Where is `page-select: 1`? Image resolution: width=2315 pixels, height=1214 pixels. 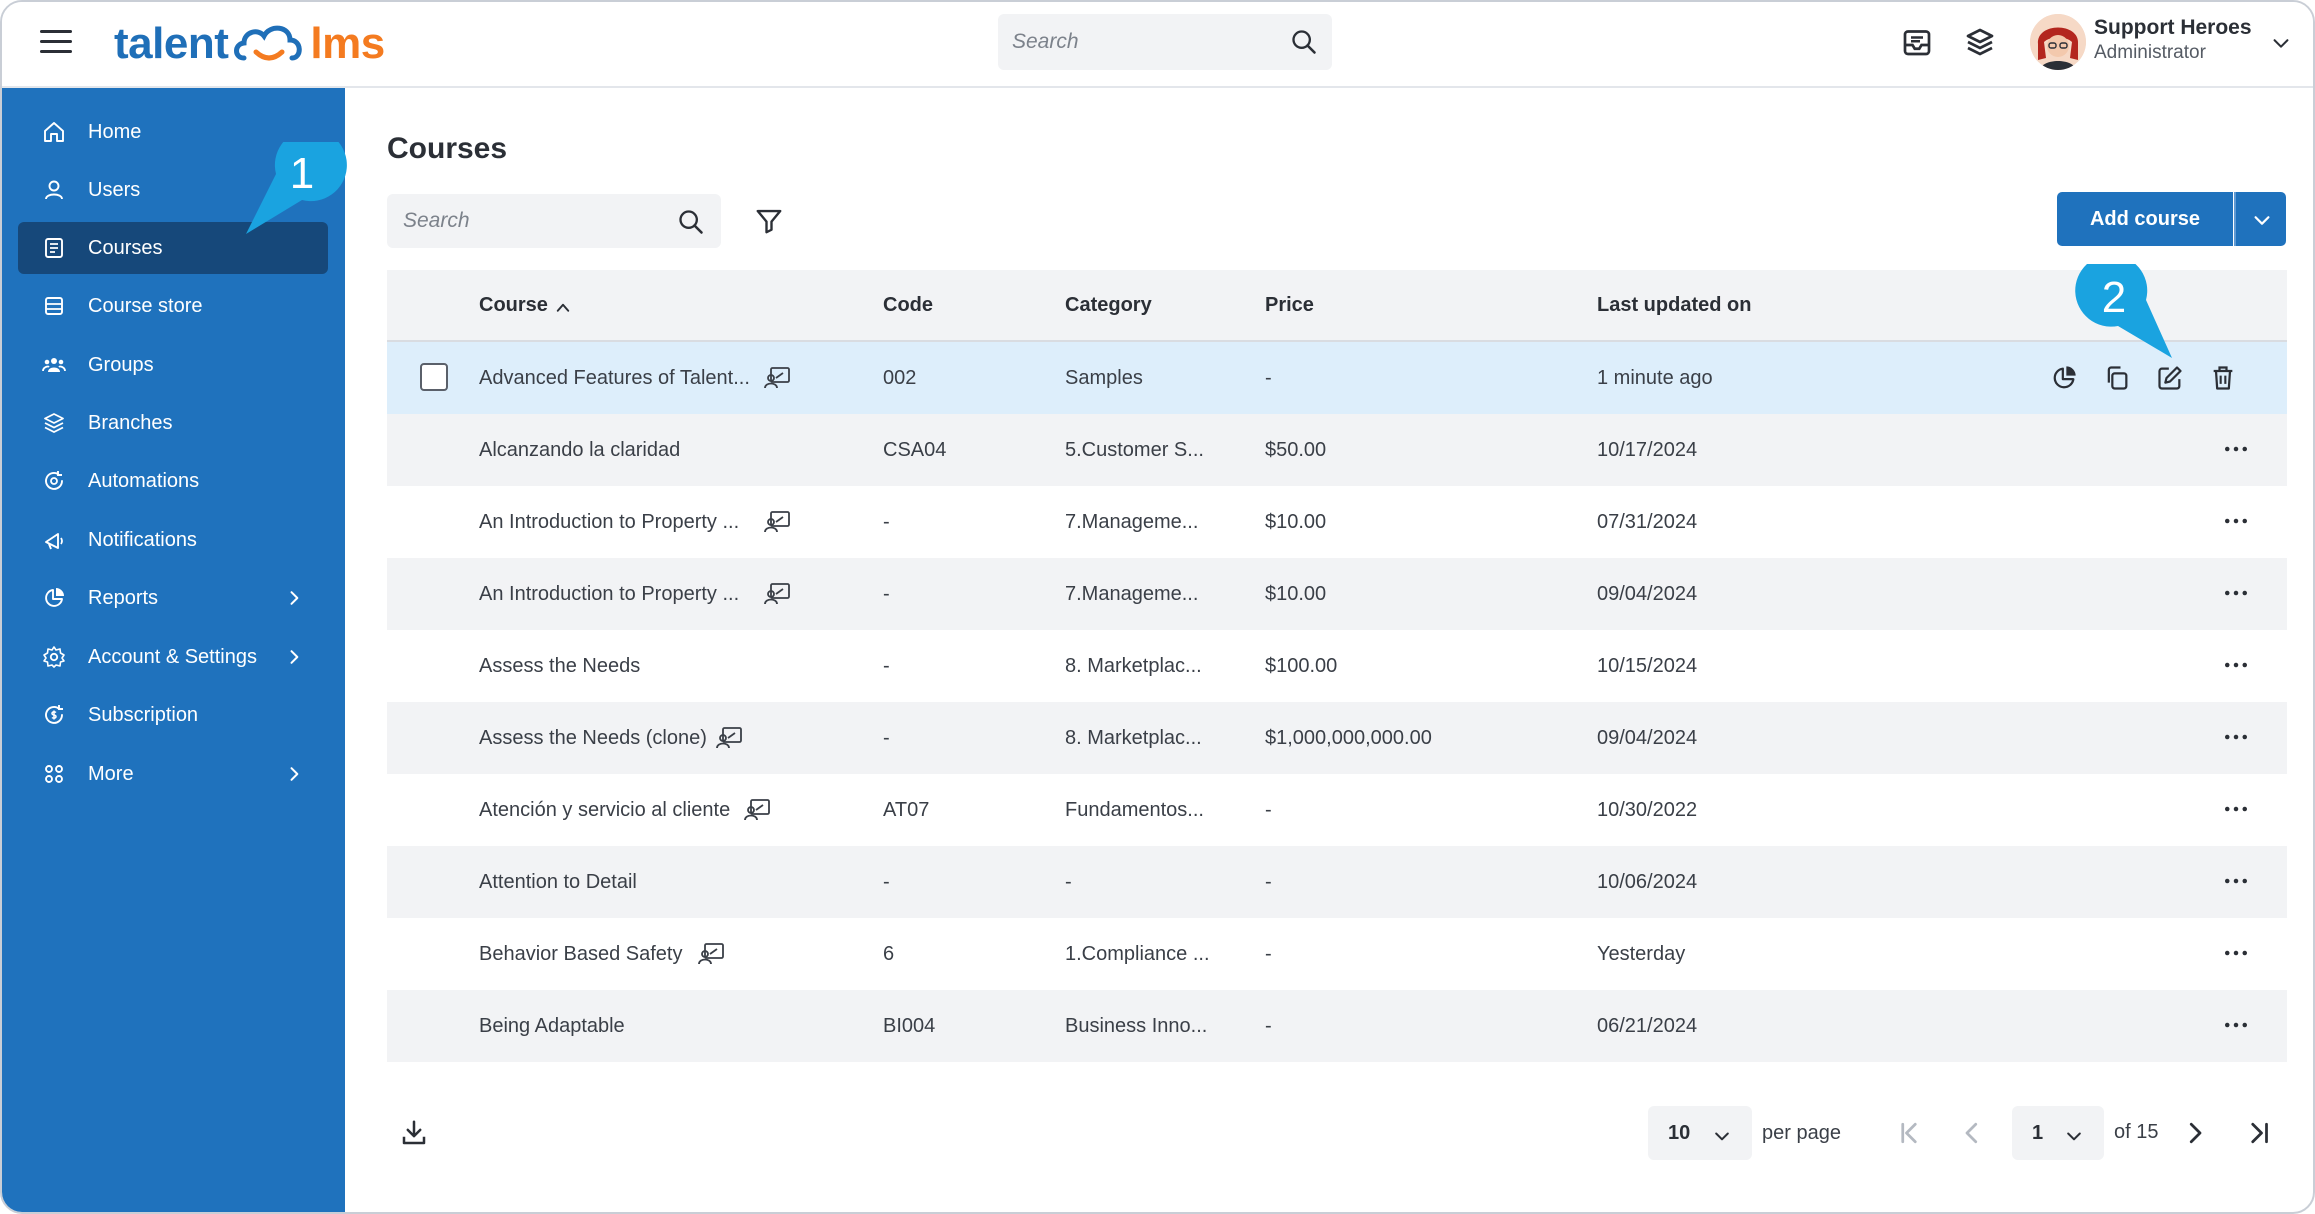
page-select: 1 is located at coordinates (2058, 1133).